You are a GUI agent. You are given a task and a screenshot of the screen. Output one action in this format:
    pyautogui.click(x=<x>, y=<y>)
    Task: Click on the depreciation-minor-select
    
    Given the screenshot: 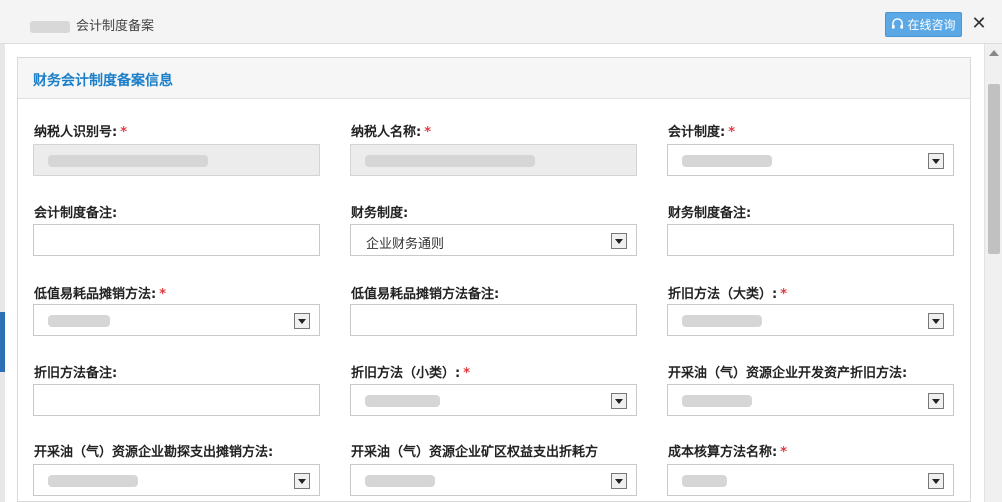 What is the action you would take?
    pyautogui.click(x=493, y=400)
    